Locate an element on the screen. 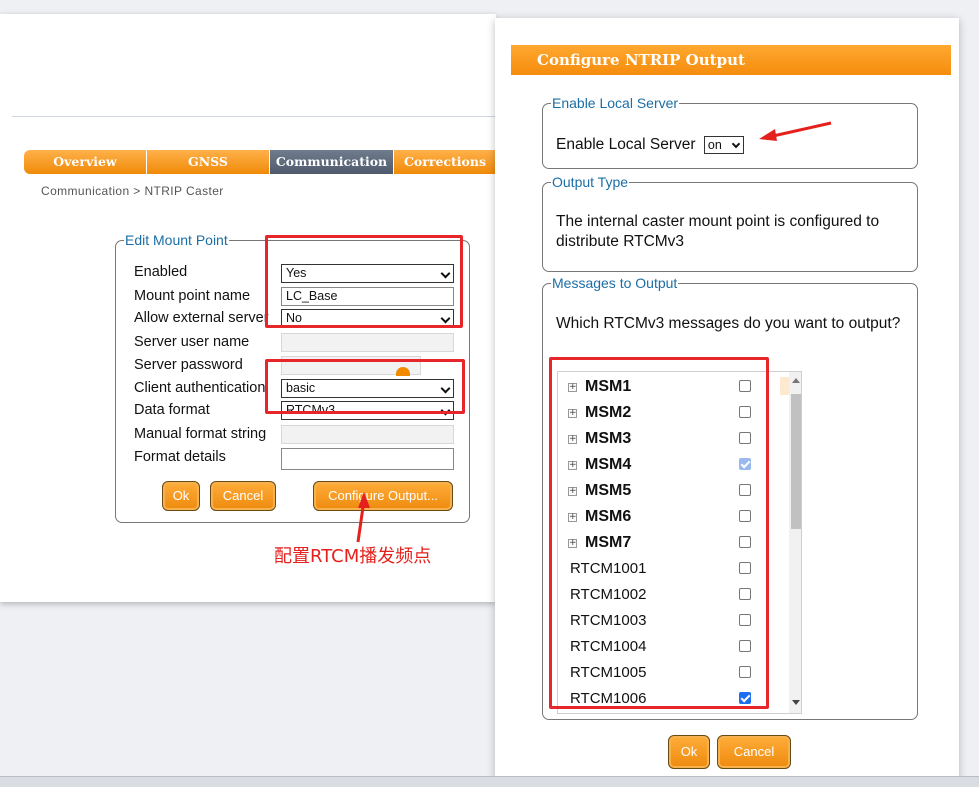  field-label: Data format is located at coordinates (172, 410).